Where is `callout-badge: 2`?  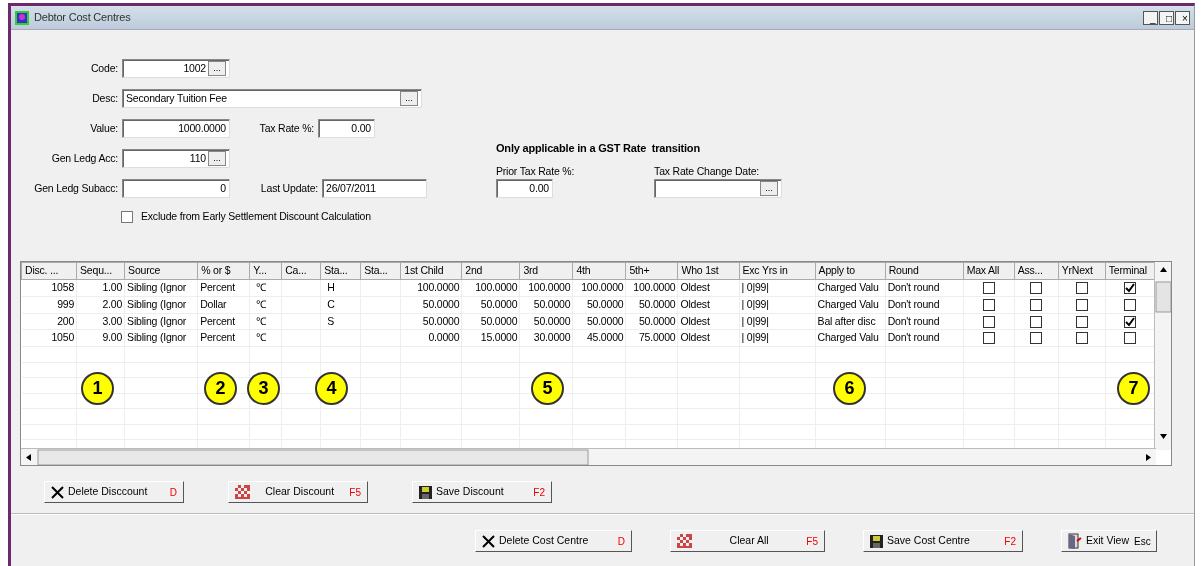 callout-badge: 2 is located at coordinates (220, 388).